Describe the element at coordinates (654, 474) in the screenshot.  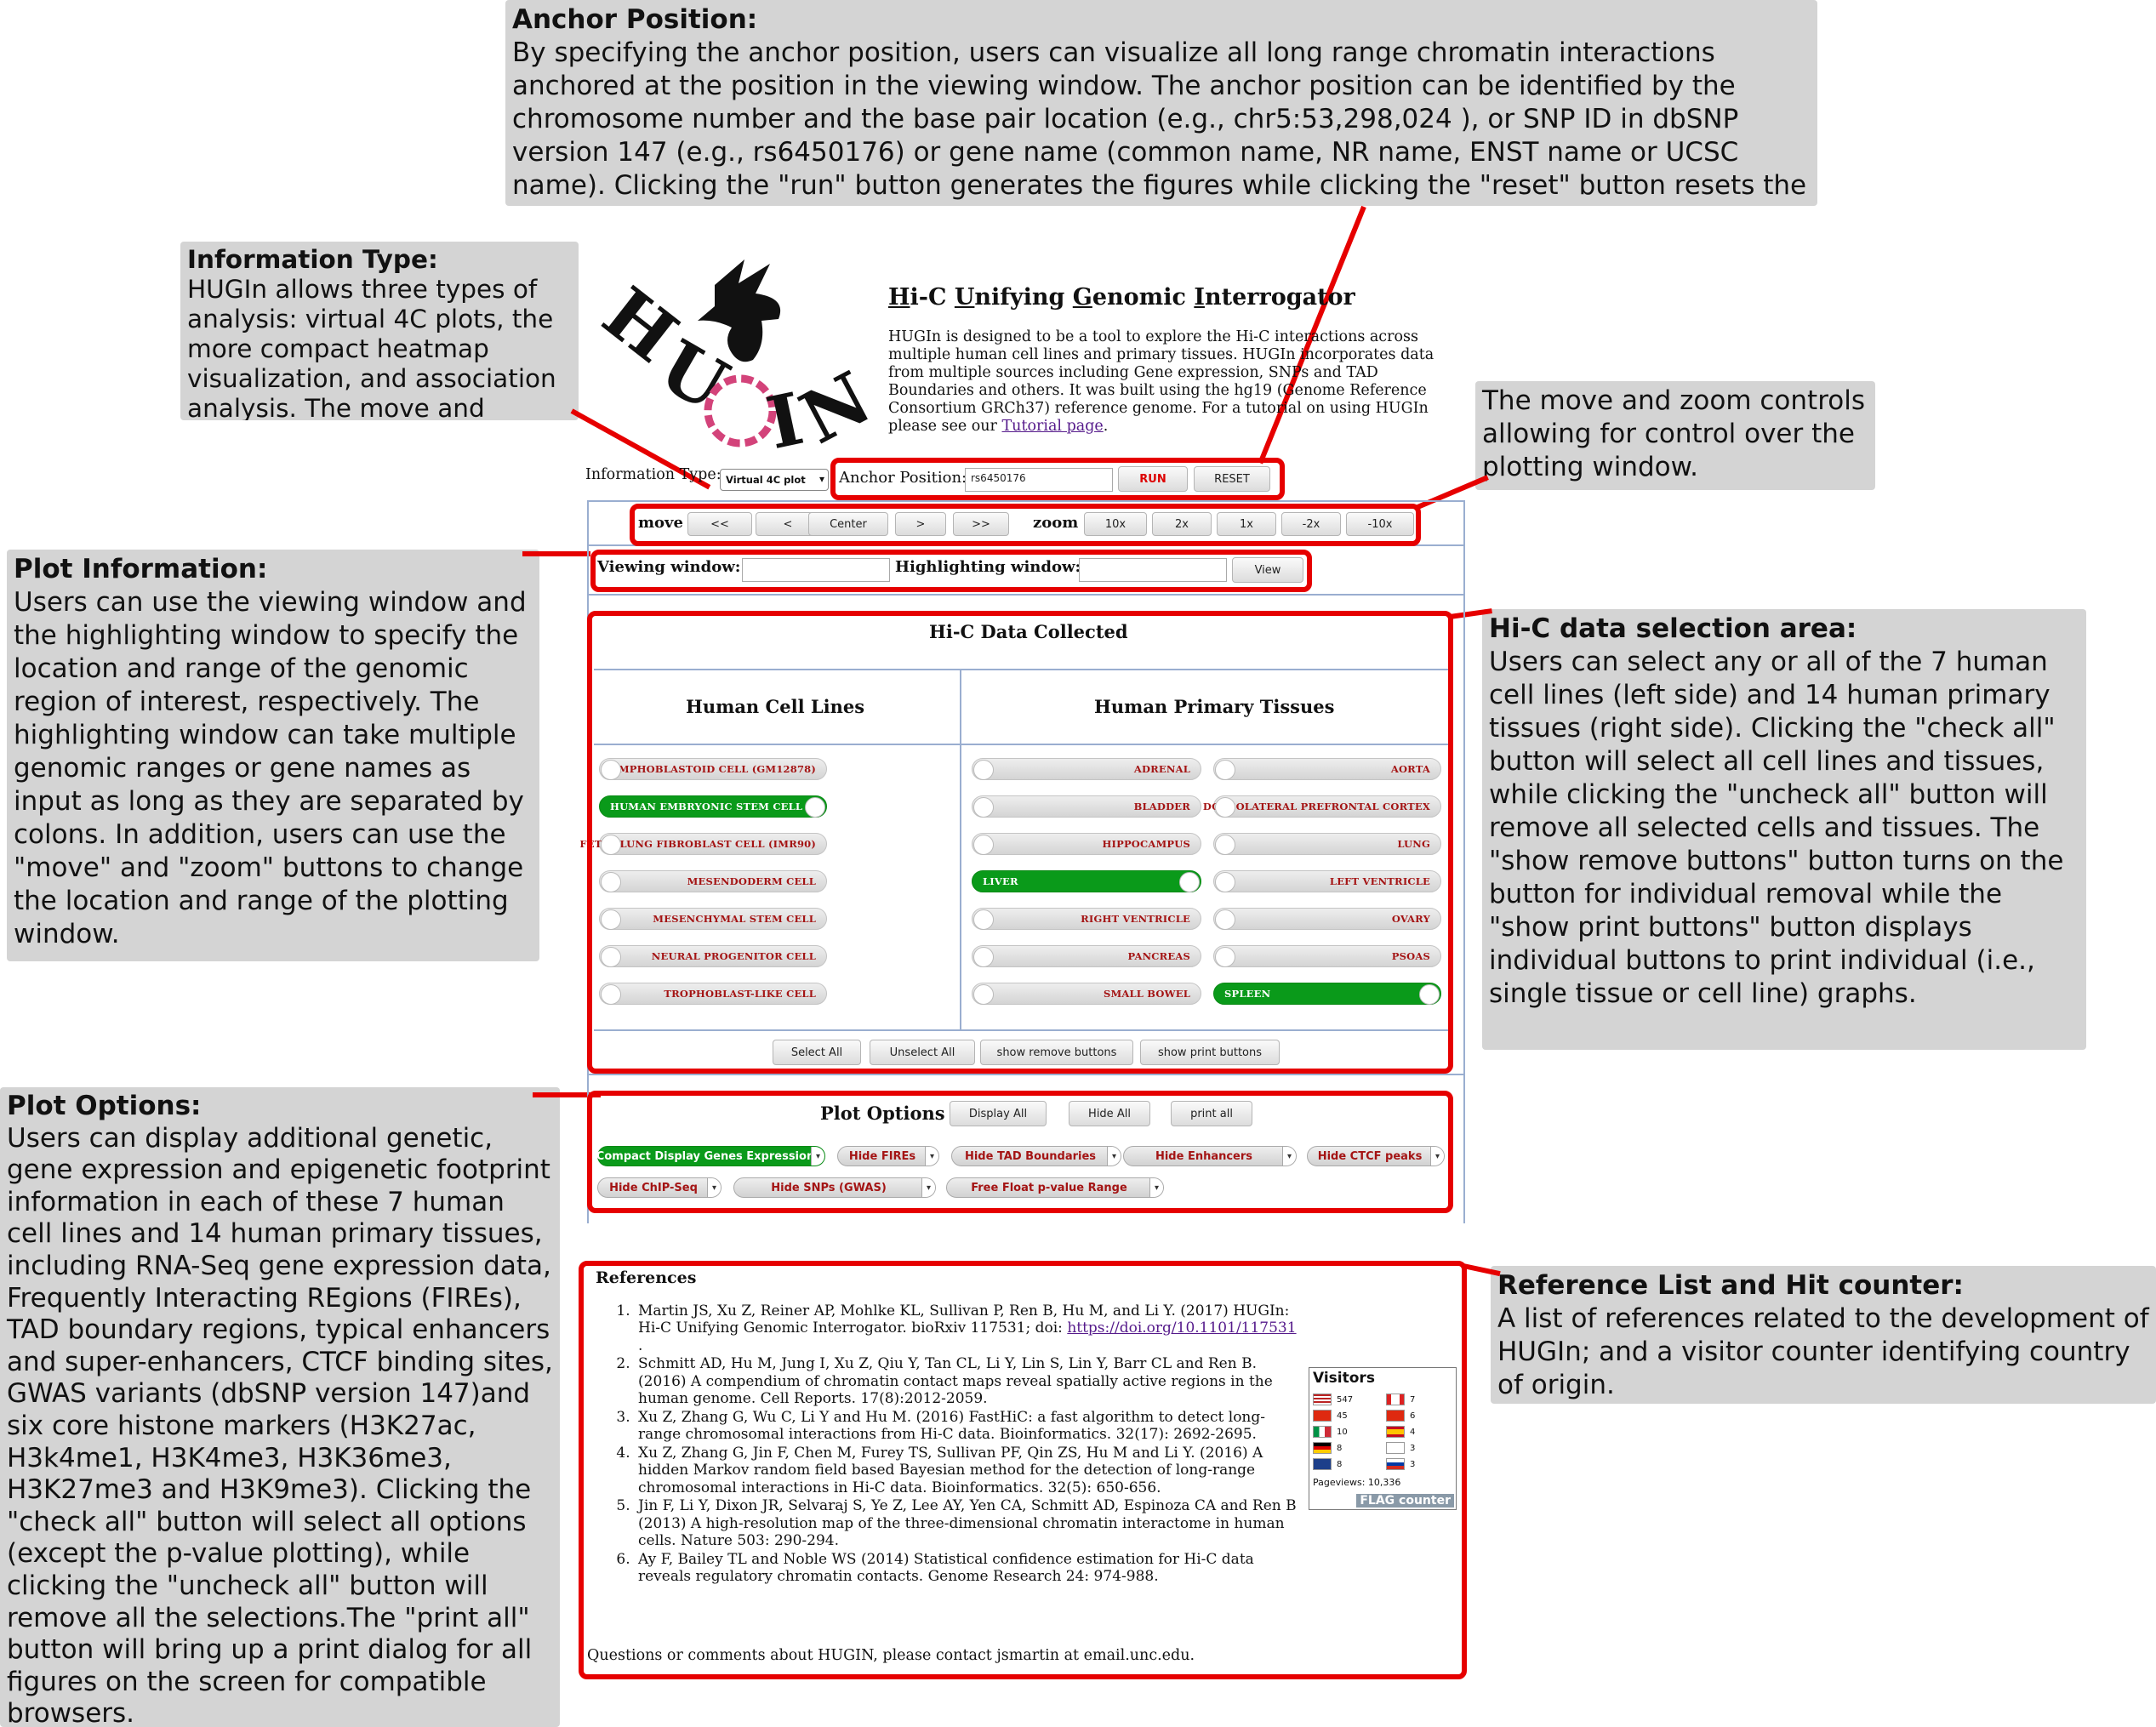
I see `info-type-label: Information Type:` at that location.